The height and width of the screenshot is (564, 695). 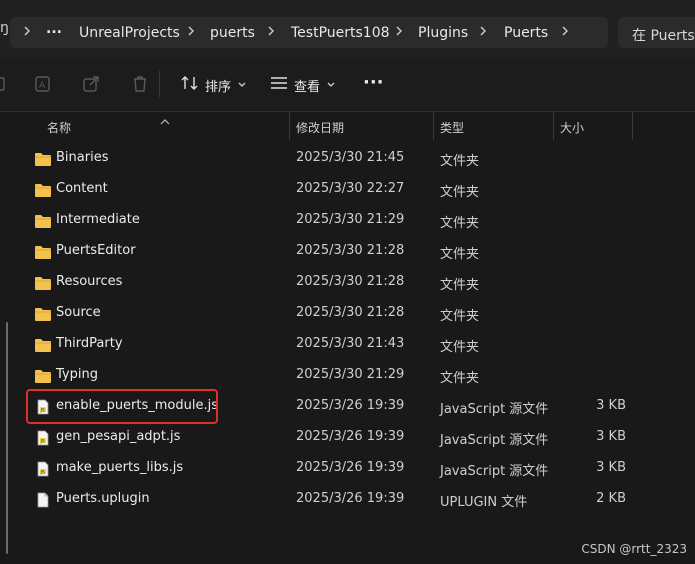 I want to click on file-name: gen_pesapi_adpt.js, so click(x=118, y=436).